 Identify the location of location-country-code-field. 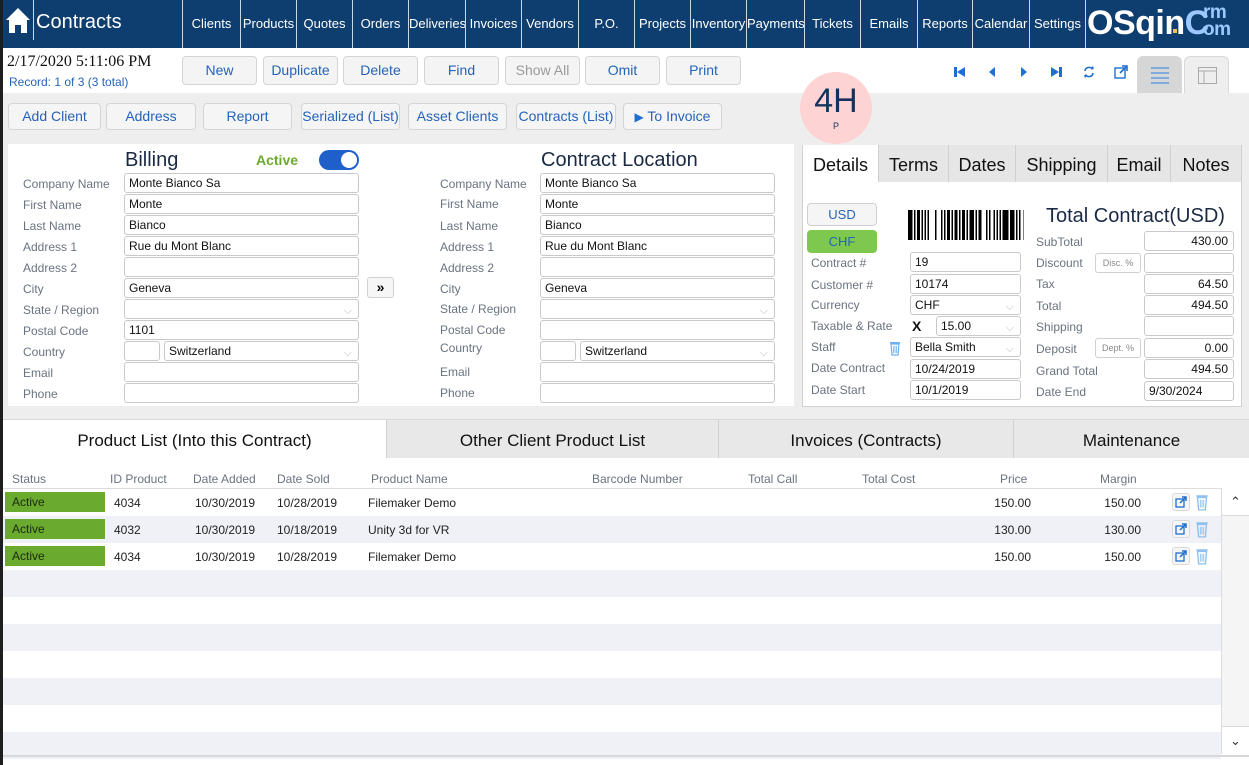
(558, 351).